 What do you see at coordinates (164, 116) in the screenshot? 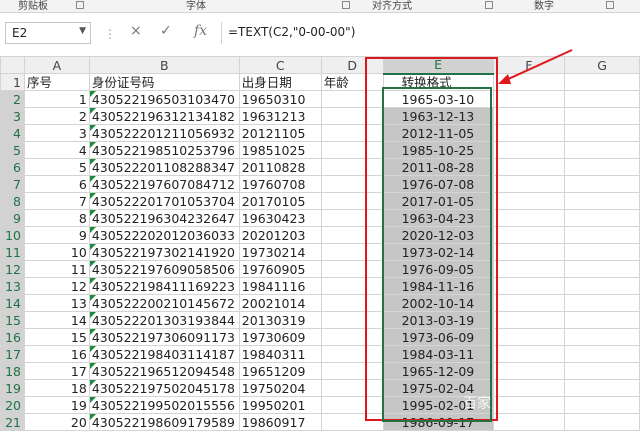
I see `cell-id-number: 430522196312134182` at bounding box center [164, 116].